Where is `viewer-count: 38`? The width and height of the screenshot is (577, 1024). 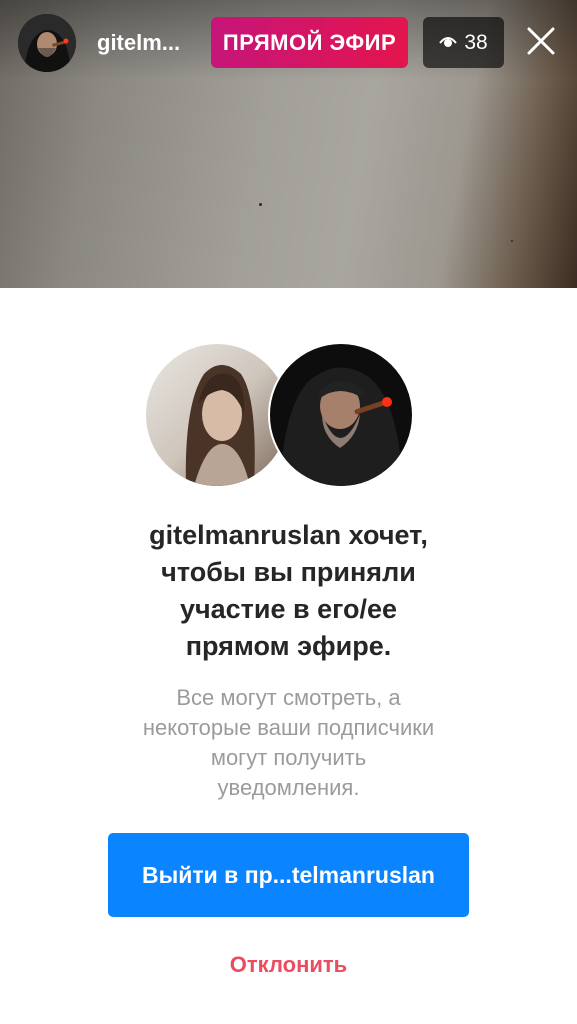
viewer-count: 38 is located at coordinates (476, 42).